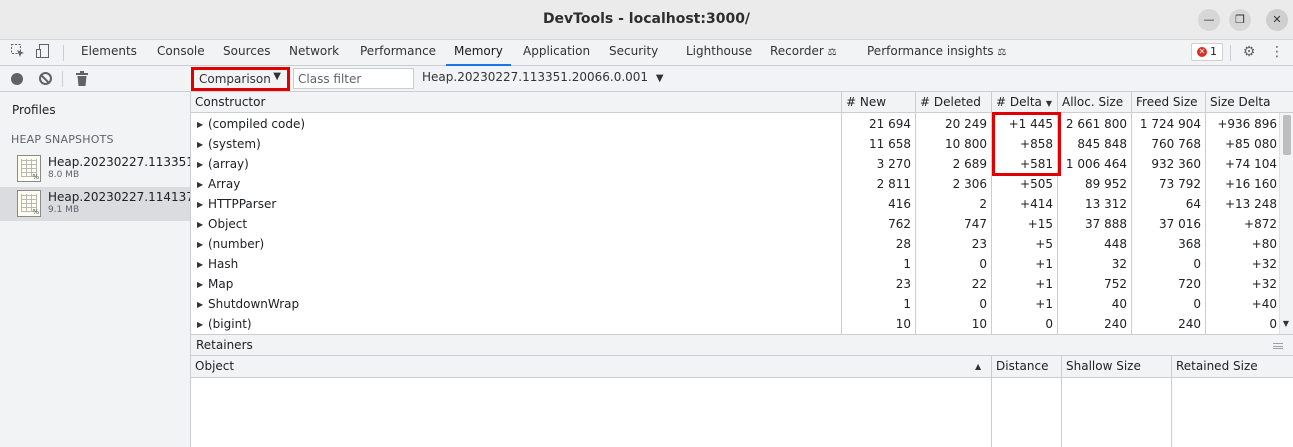 This screenshot has height=447, width=1293. What do you see at coordinates (735, 284) in the screenshot?
I see `table-row: ▶ Map 23 22 +1 752 720 +32` at bounding box center [735, 284].